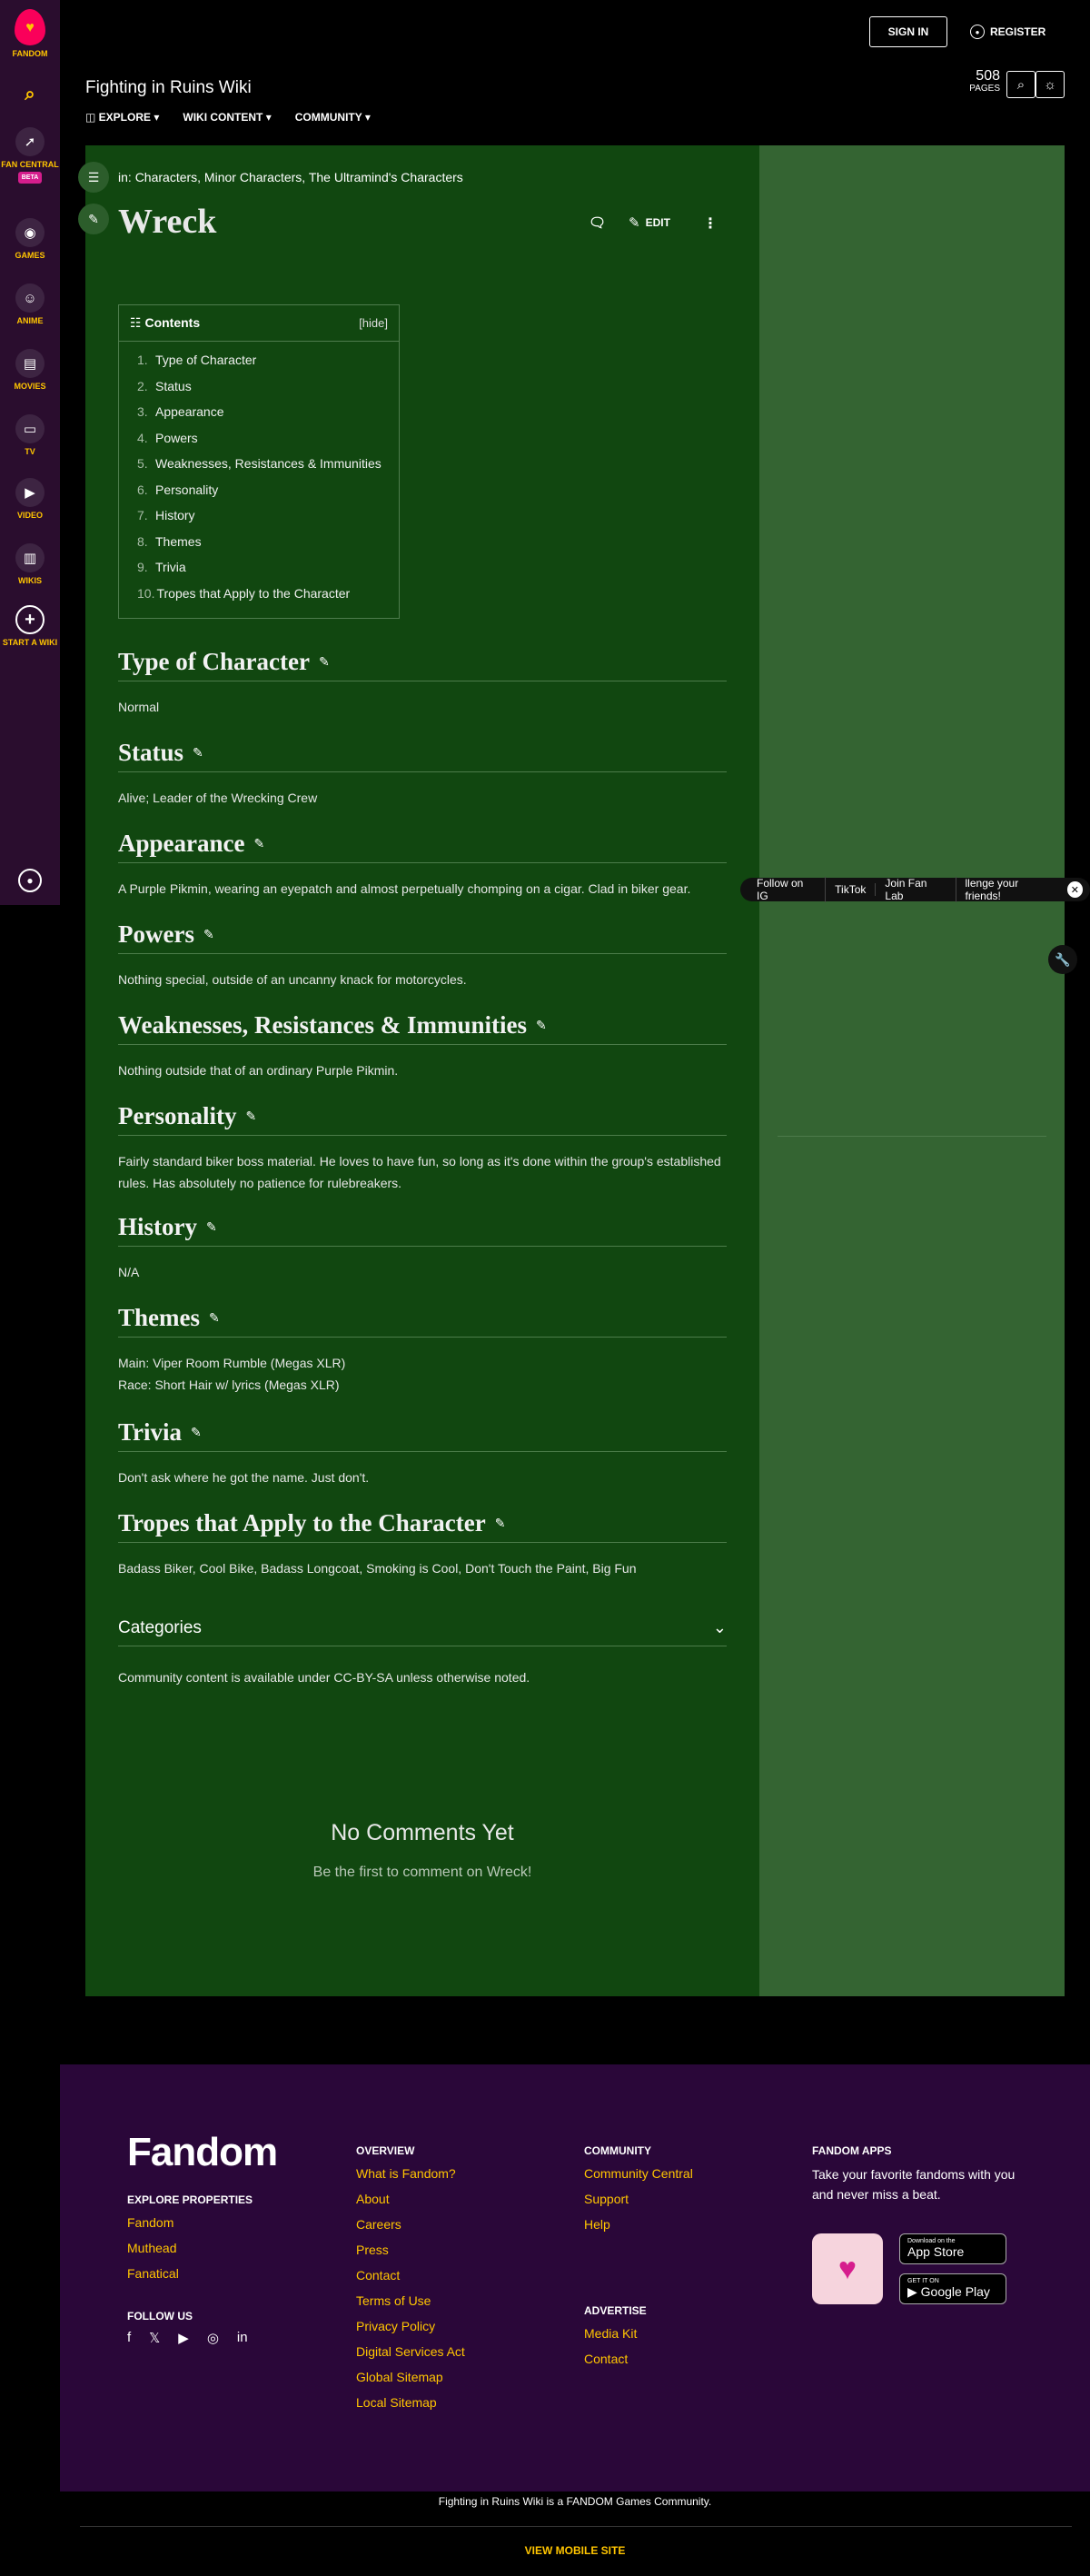 Image resolution: width=1090 pixels, height=2576 pixels. What do you see at coordinates (411, 2406) in the screenshot?
I see `footer-link: Local Sitemap` at bounding box center [411, 2406].